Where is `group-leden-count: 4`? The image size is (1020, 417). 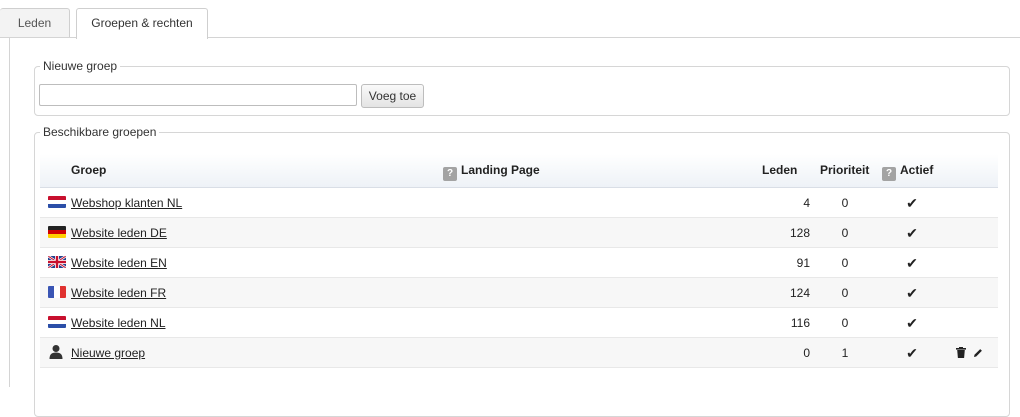
group-leden-count: 4 is located at coordinates (806, 203).